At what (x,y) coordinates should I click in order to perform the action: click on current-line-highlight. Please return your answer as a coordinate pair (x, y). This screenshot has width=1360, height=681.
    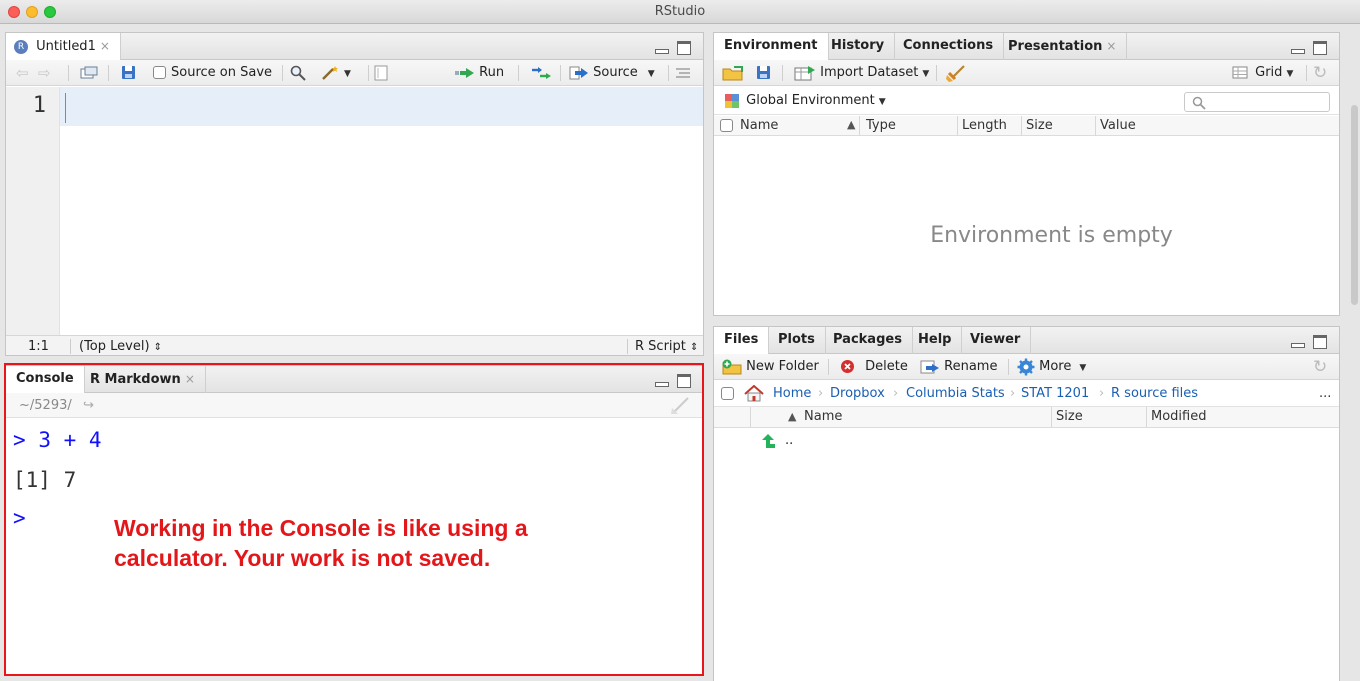
    Looking at the image, I should click on (381, 106).